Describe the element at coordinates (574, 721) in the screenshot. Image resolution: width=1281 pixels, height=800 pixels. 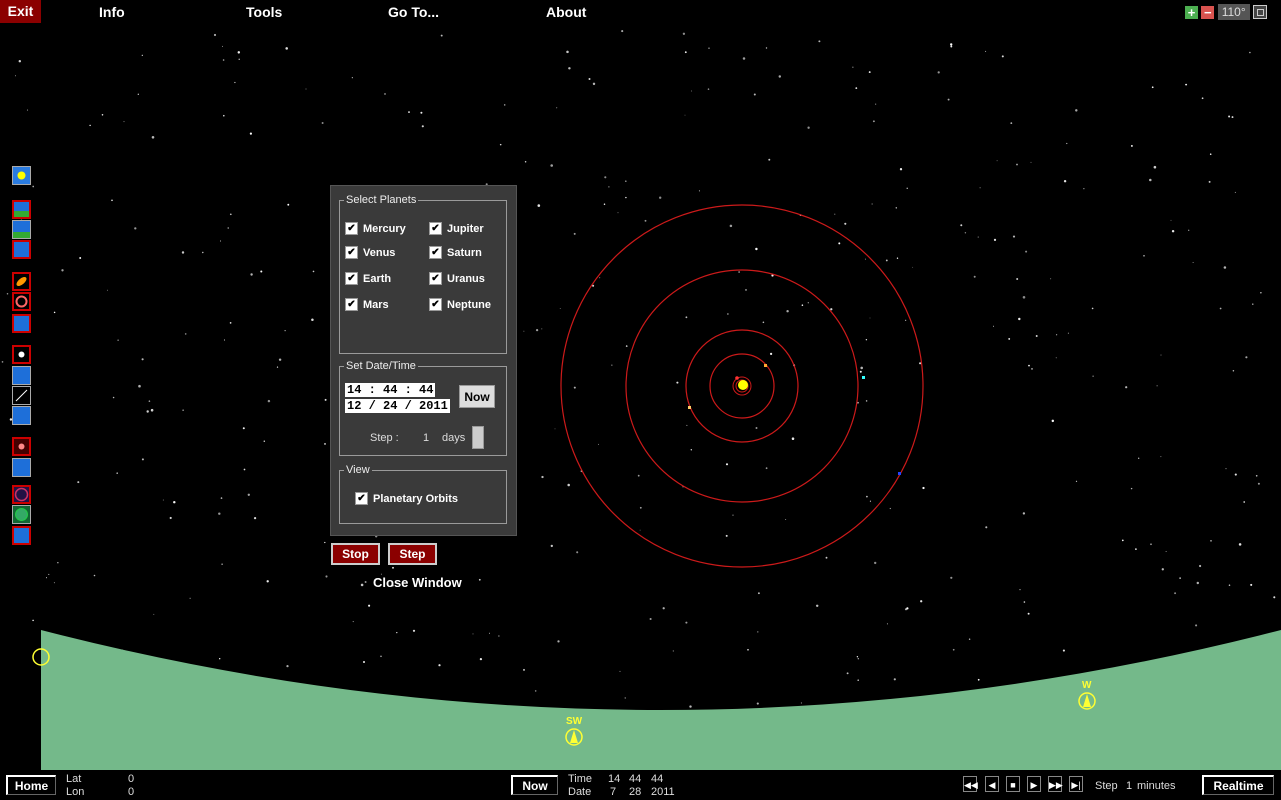
I see `compass-label-sw: SW` at that location.